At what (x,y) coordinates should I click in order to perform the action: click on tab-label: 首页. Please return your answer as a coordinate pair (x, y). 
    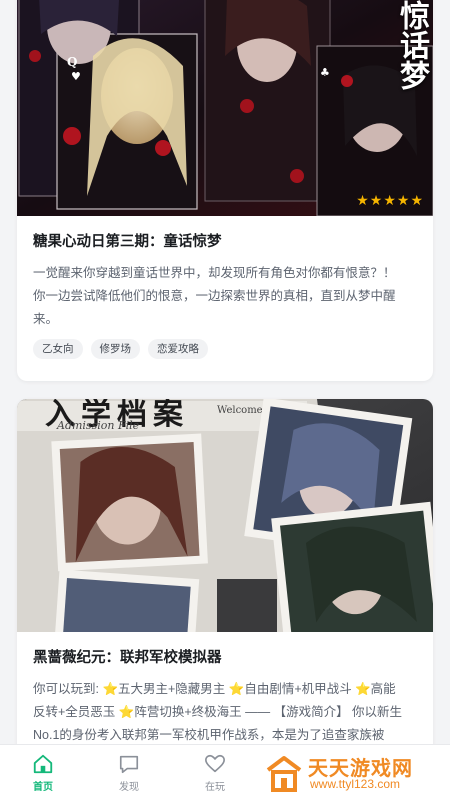
    Looking at the image, I should click on (43, 787).